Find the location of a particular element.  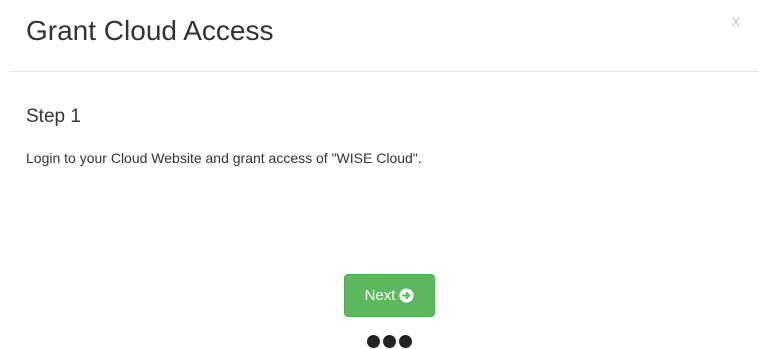

next-button: Next is located at coordinates (389, 295).